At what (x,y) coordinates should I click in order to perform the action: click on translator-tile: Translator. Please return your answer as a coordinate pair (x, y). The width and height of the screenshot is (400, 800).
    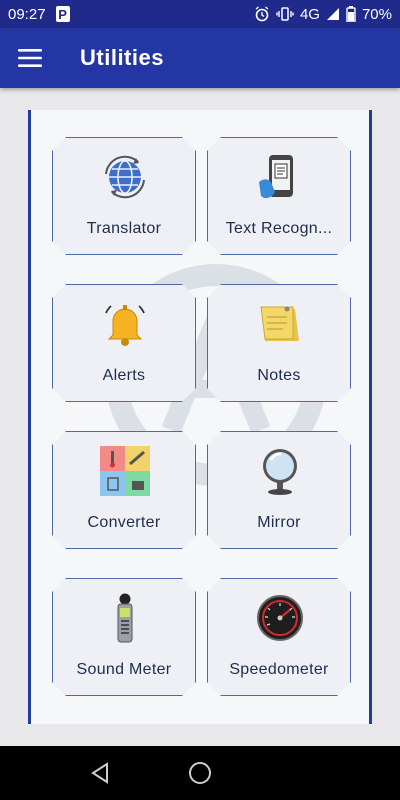
    Looking at the image, I should click on (124, 196).